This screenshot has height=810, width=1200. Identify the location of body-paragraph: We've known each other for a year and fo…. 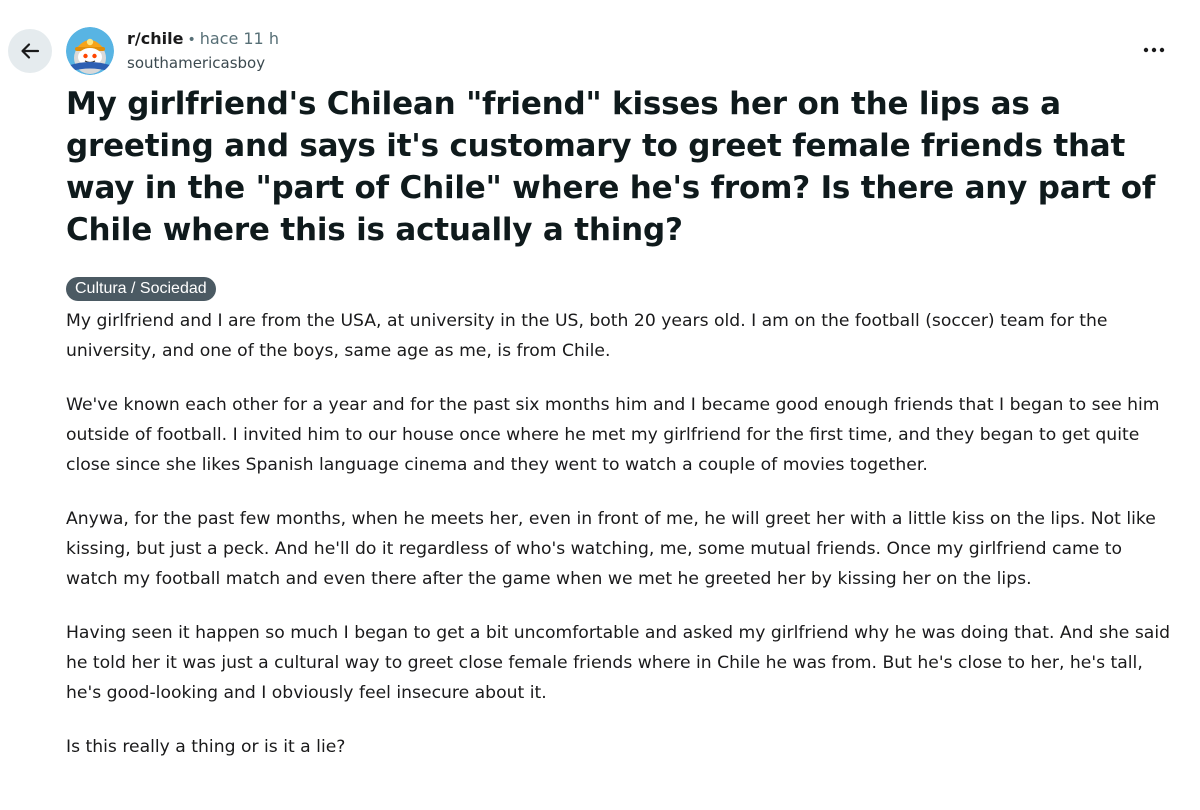
(613, 435).